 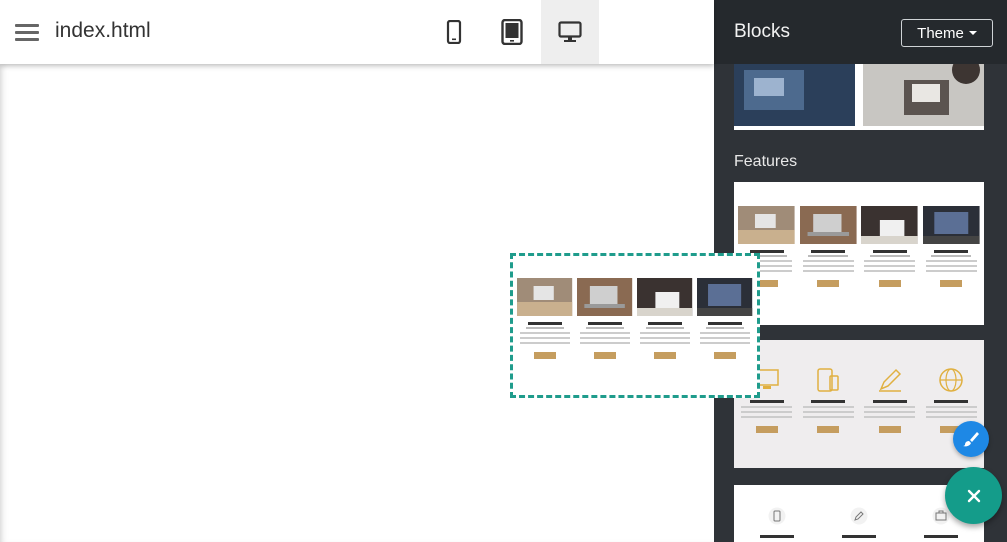 I want to click on menu-icon, so click(x=27, y=33).